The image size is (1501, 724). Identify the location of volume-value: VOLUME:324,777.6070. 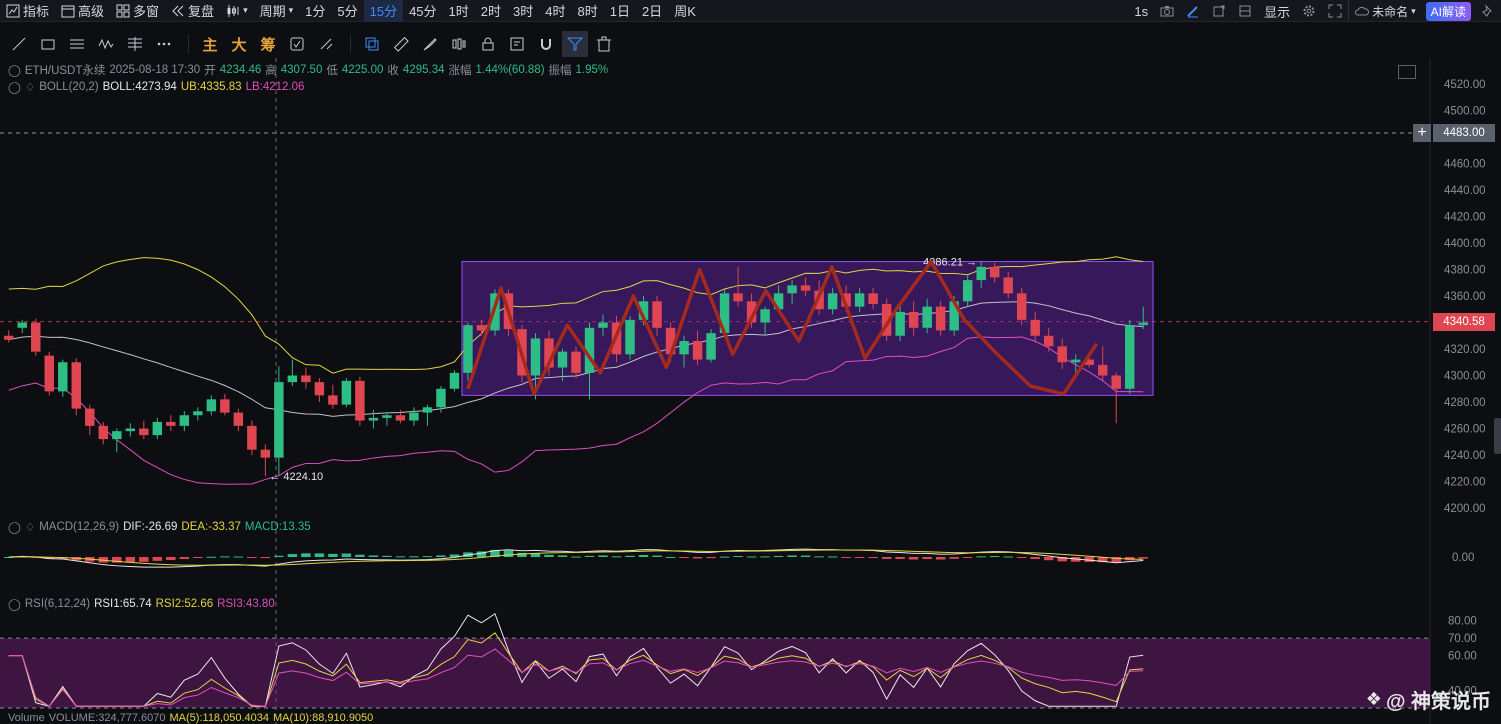
(107, 718).